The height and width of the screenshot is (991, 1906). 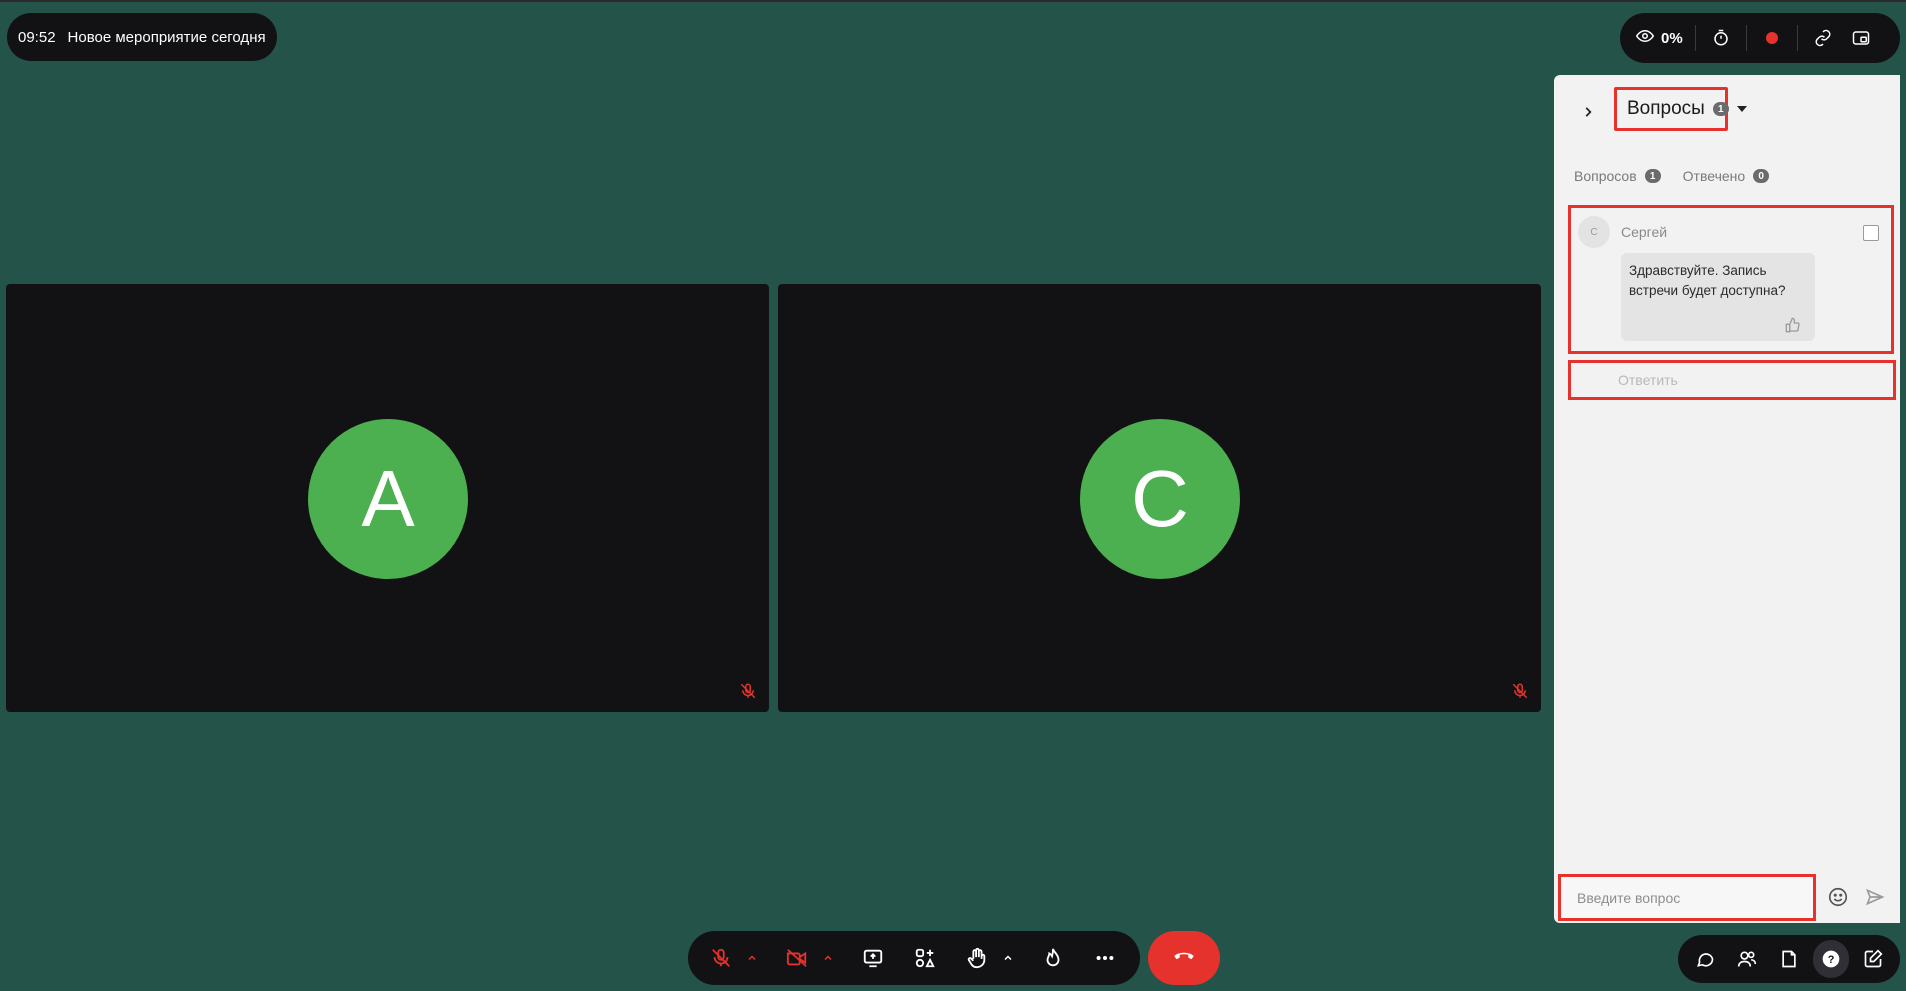 I want to click on panel-header: Вопросы 1, so click(x=1727, y=112).